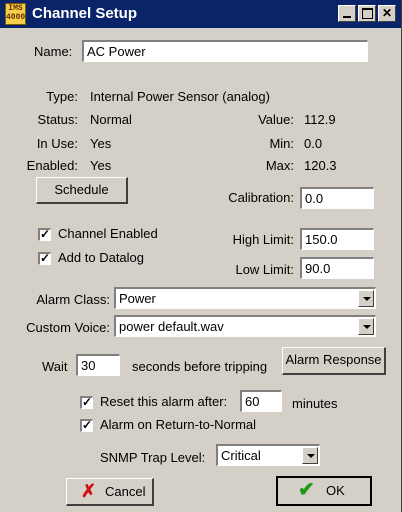 The height and width of the screenshot is (512, 402). I want to click on max-label: Max:, so click(279, 165).